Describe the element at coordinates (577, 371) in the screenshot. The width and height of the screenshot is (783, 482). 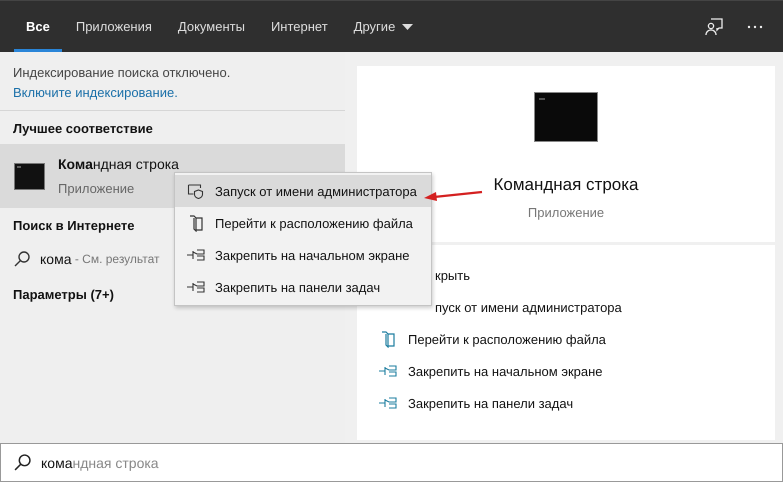
I see `action-item: Закрепить на начальном экране` at that location.